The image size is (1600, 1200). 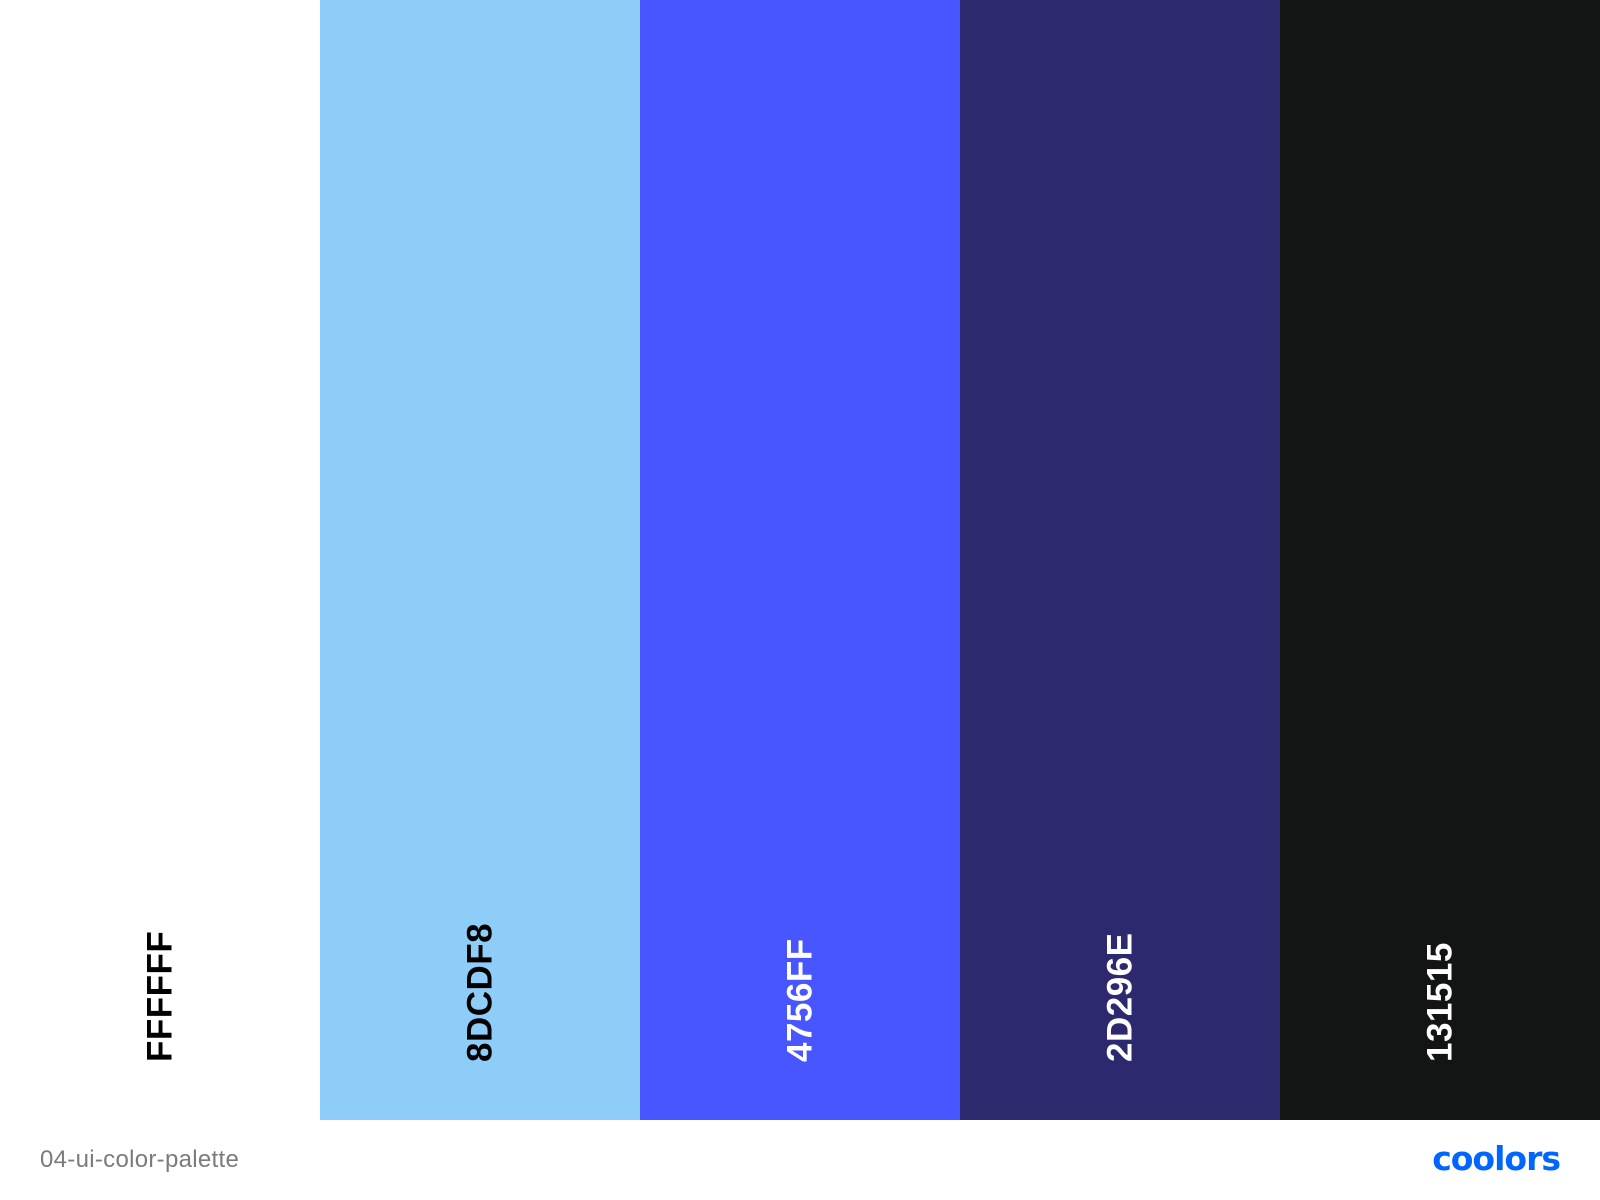 What do you see at coordinates (1440, 1002) in the screenshot?
I see `swatch-hex-label: 131515` at bounding box center [1440, 1002].